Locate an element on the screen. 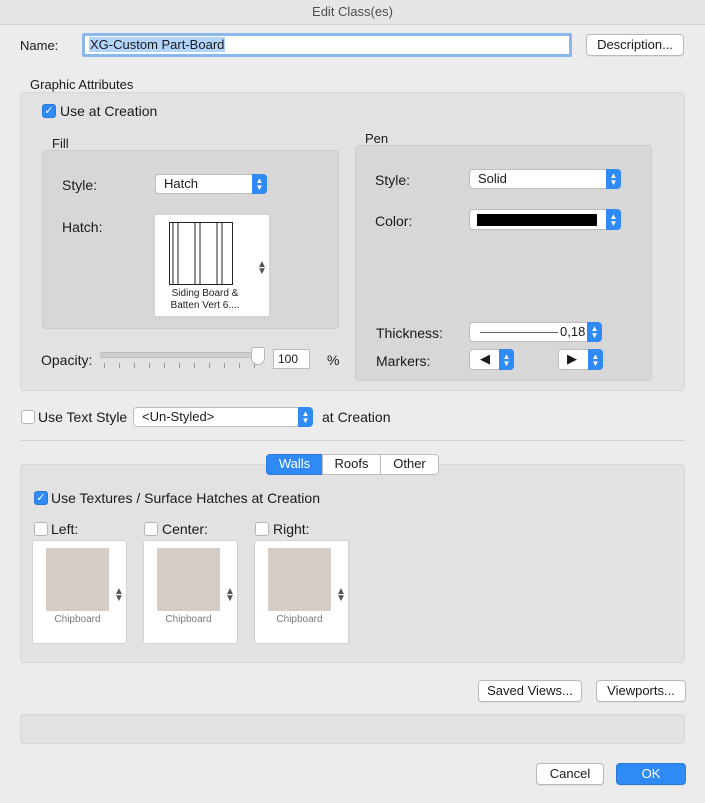  thickness-label: Thickness: is located at coordinates (409, 333).